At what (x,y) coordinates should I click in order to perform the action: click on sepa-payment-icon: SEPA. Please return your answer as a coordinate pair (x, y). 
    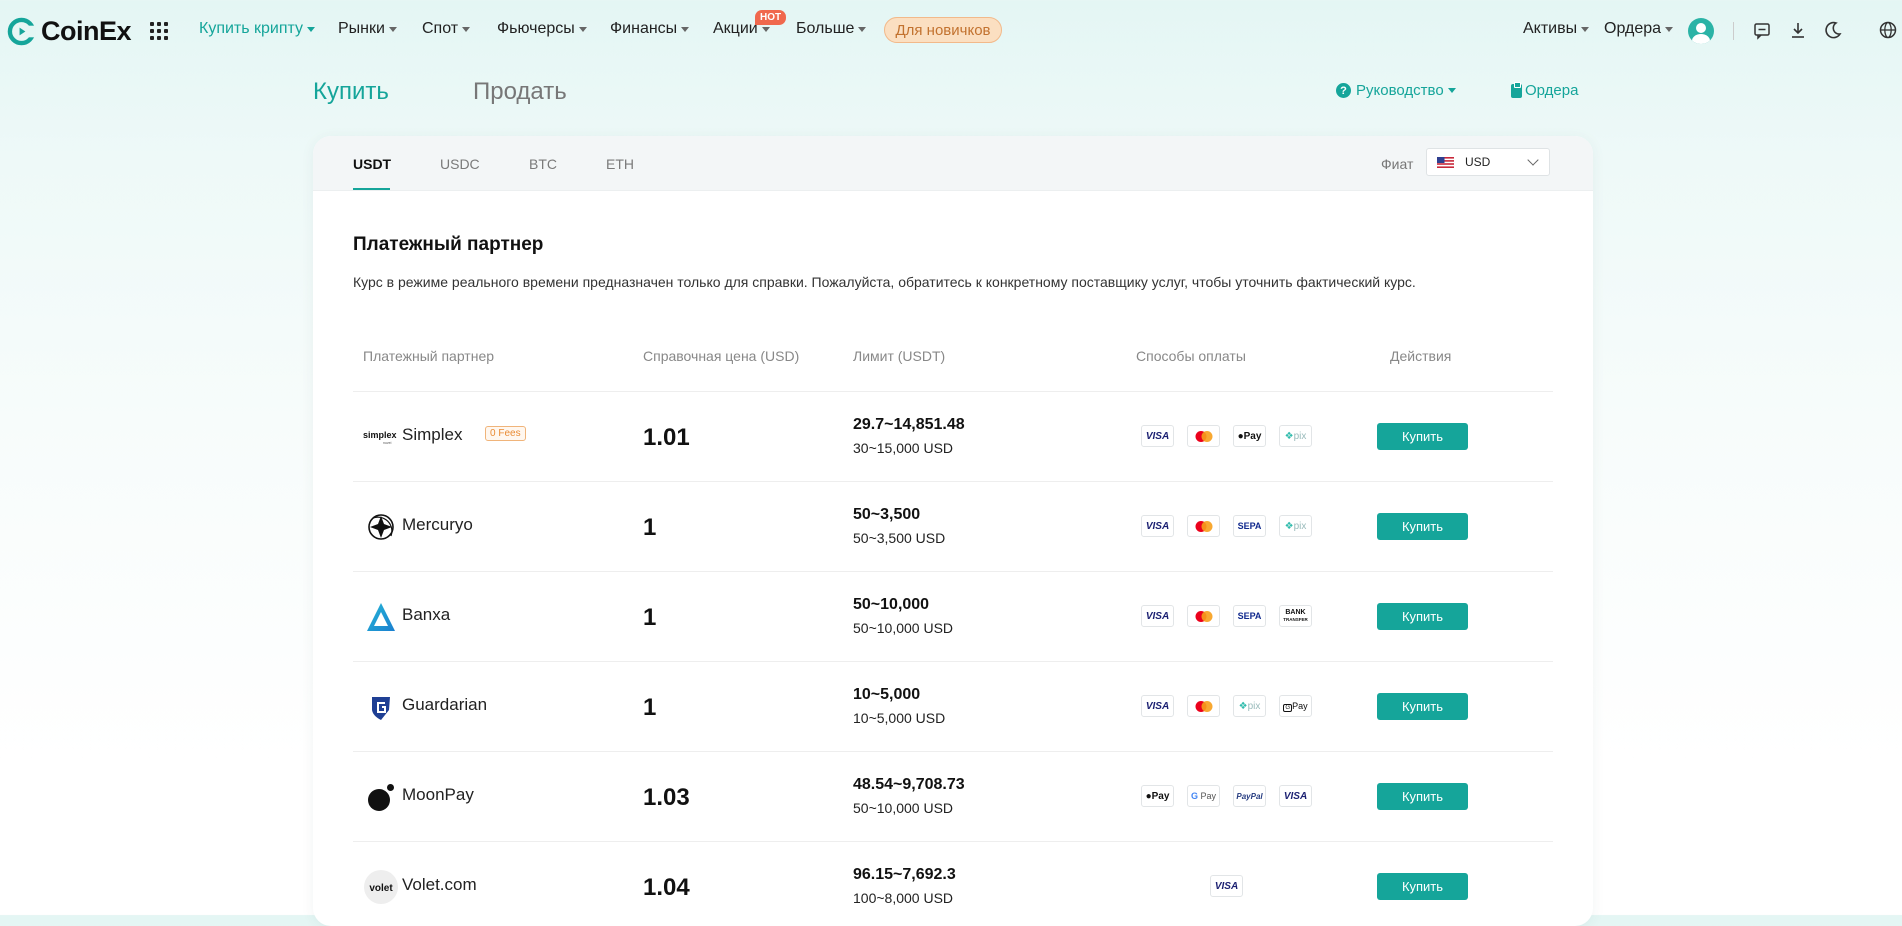
    Looking at the image, I should click on (1249, 616).